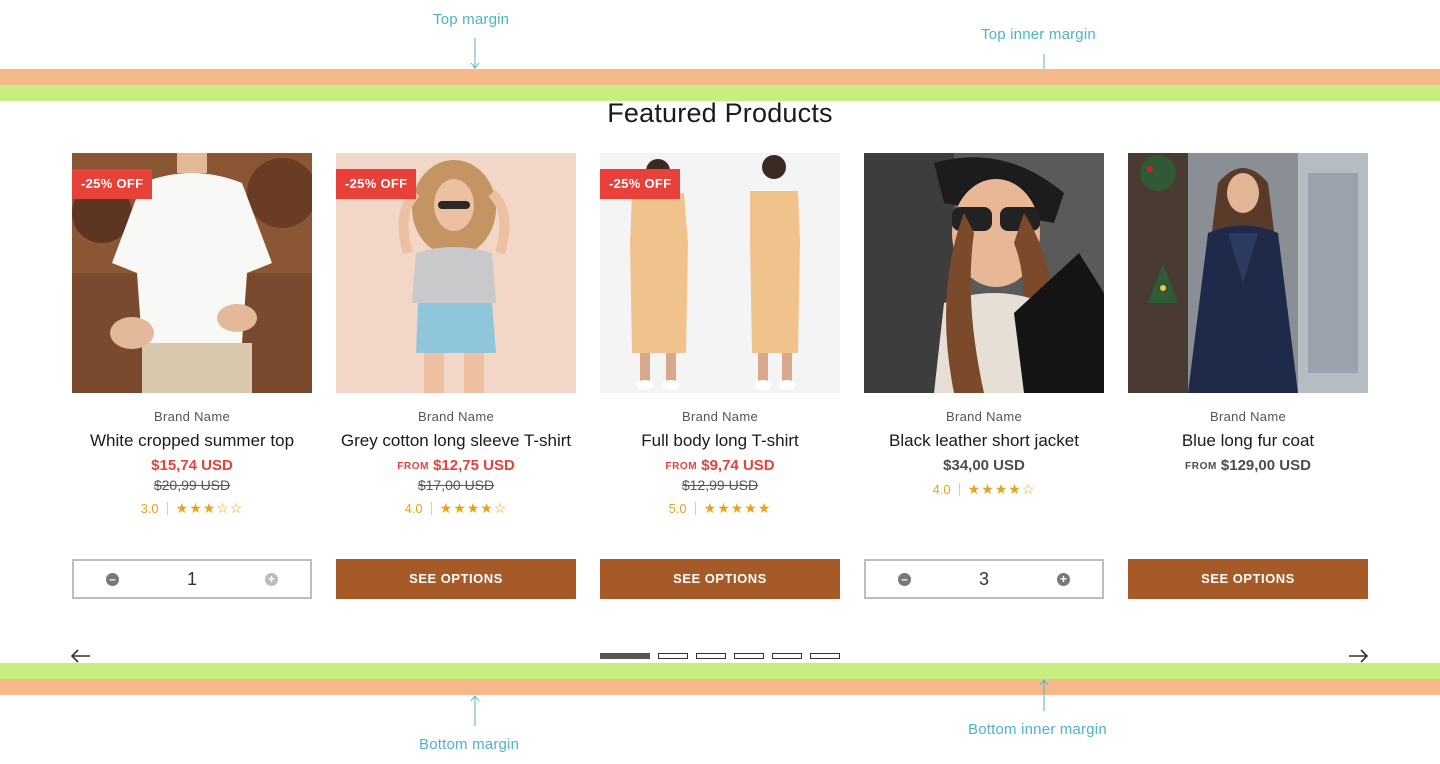  What do you see at coordinates (737, 508) in the screenshot?
I see `star-rating-icon: ★★★★★` at bounding box center [737, 508].